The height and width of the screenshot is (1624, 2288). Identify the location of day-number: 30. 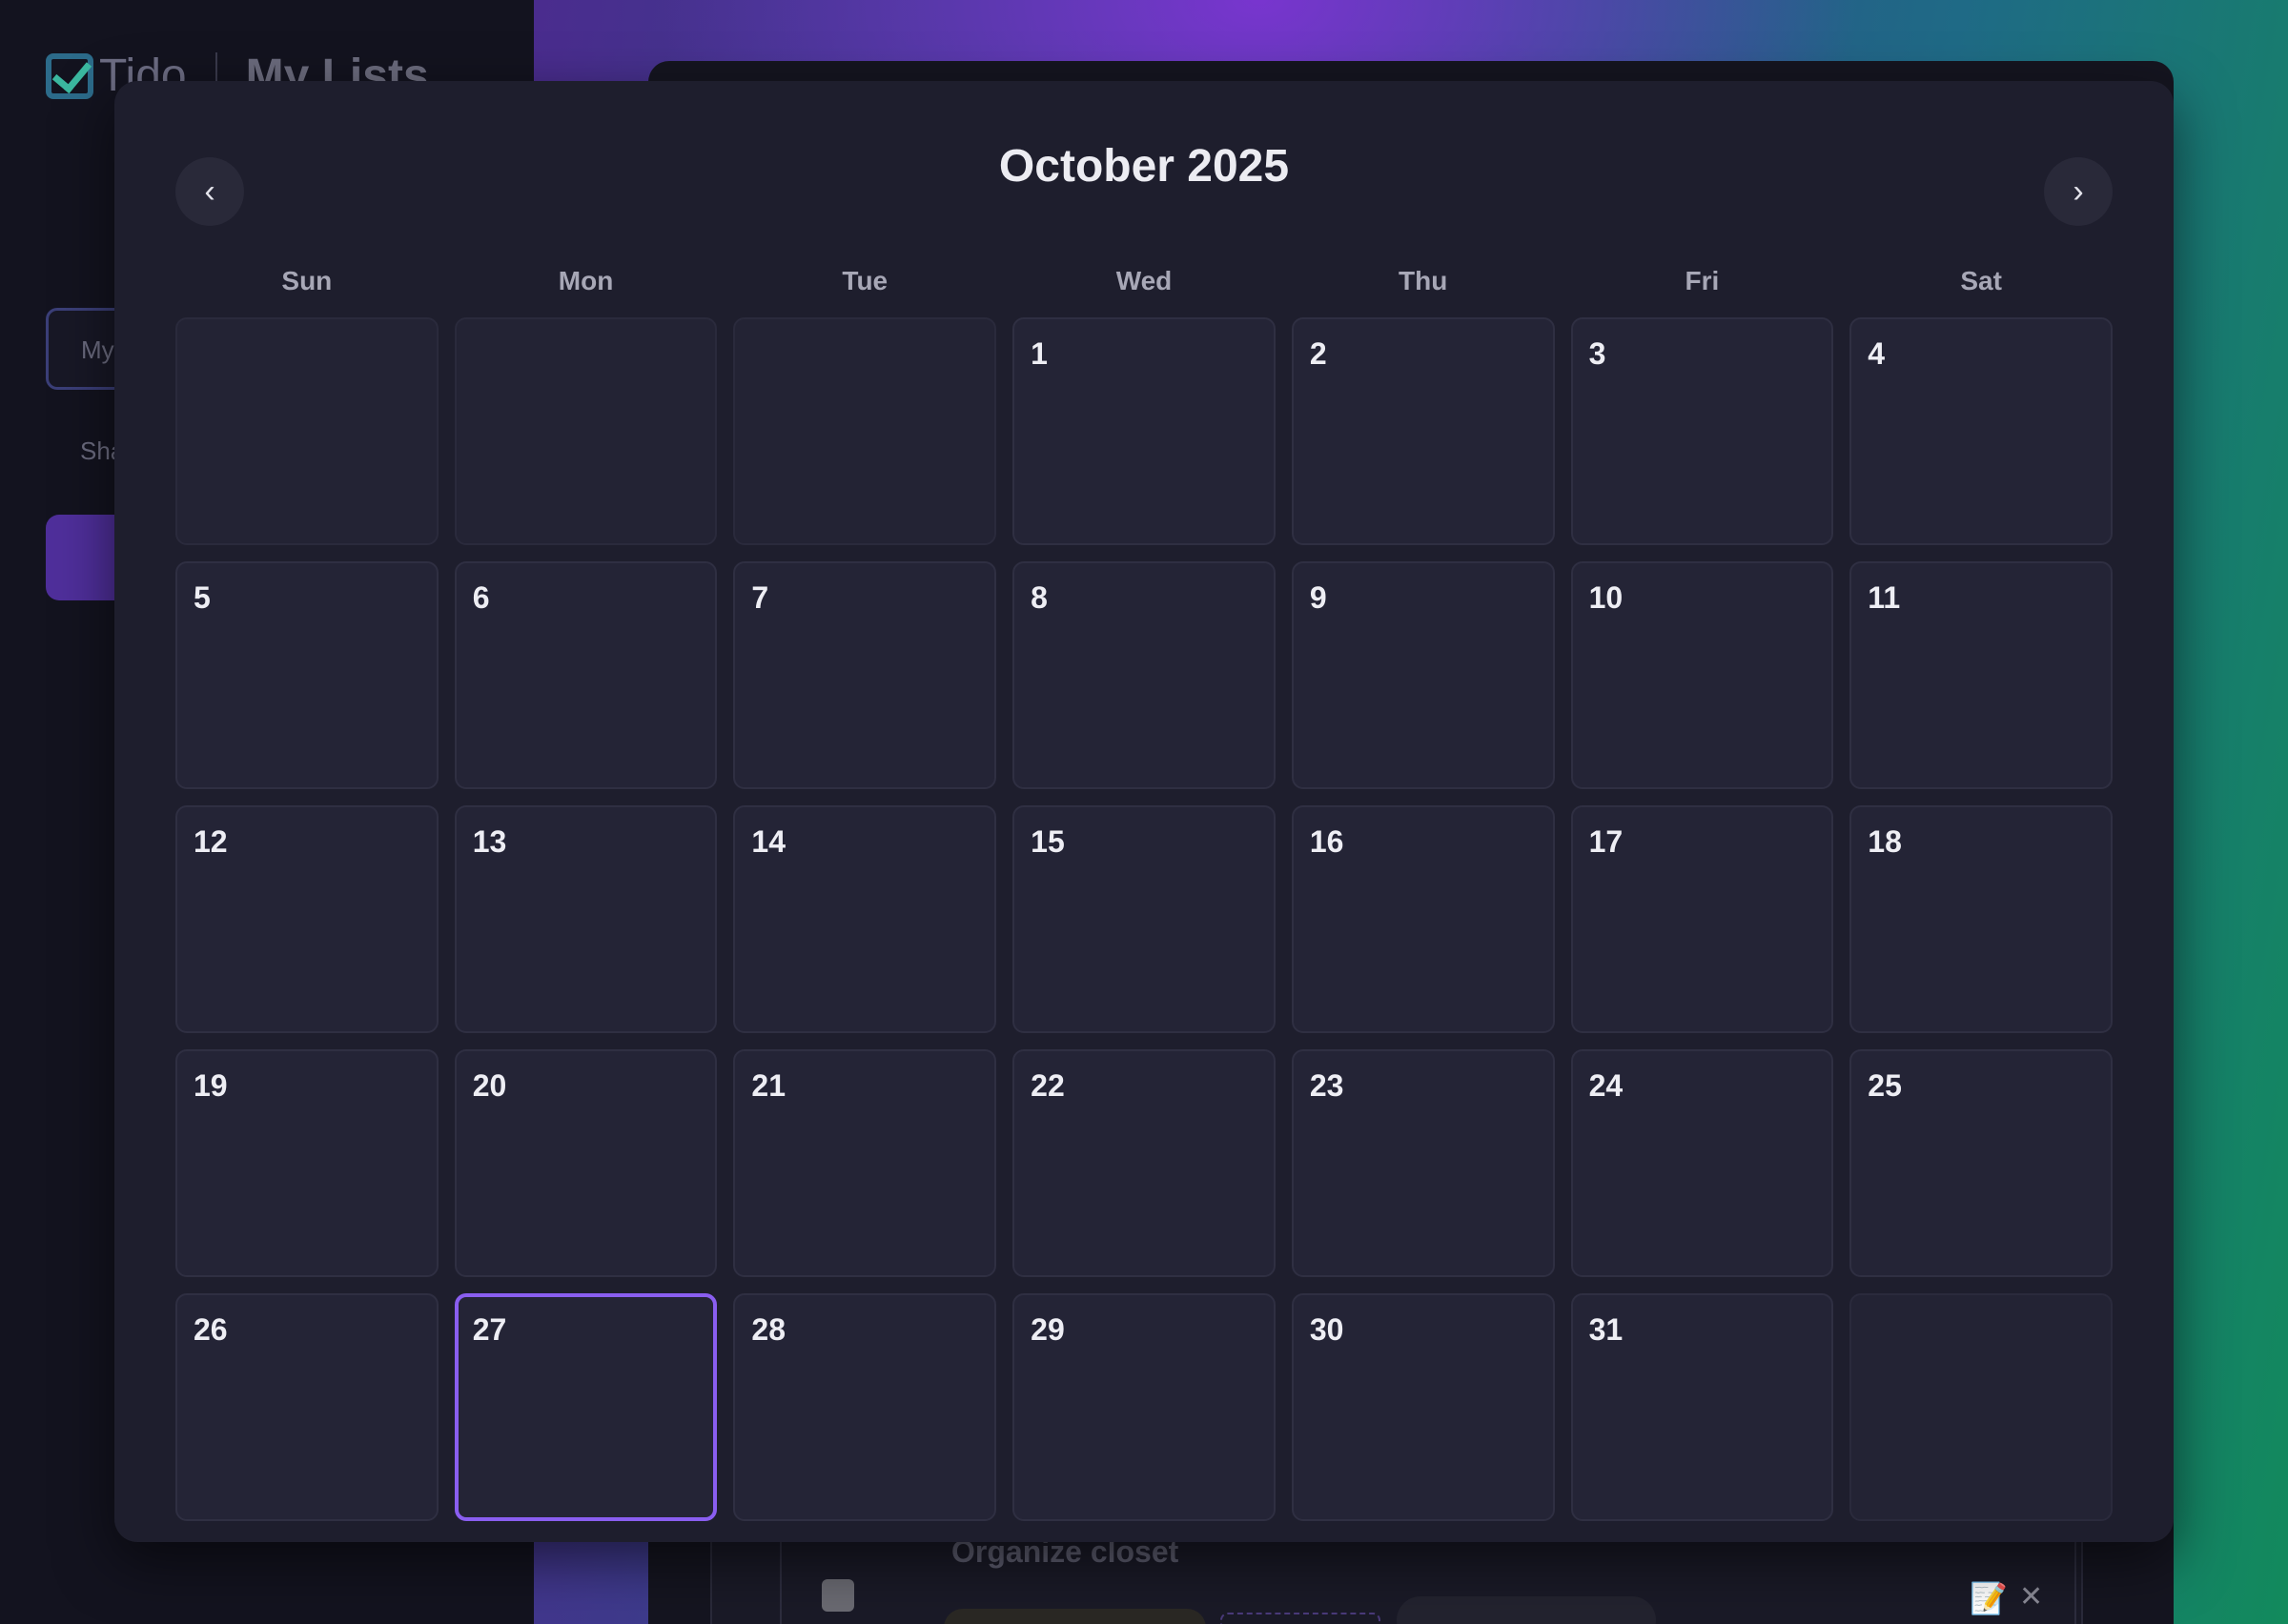
(1327, 1329).